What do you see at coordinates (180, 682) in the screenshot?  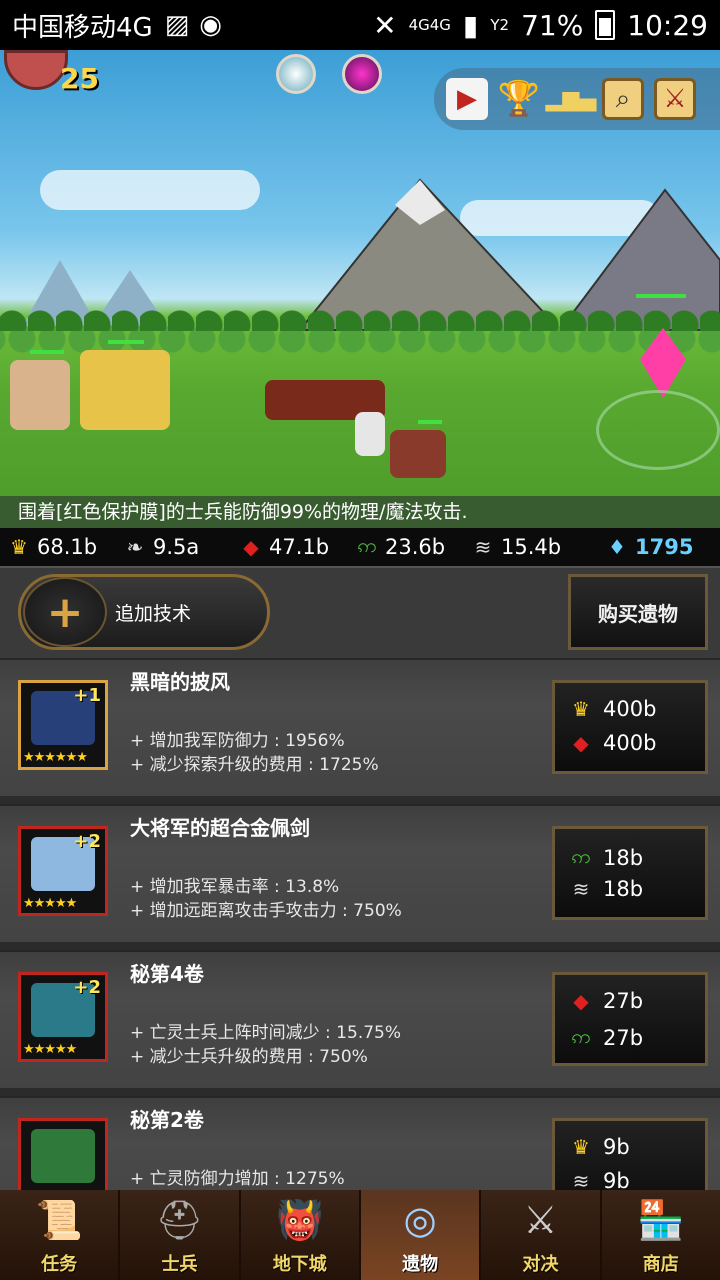 I see `relic-name: 黑暗的披风` at bounding box center [180, 682].